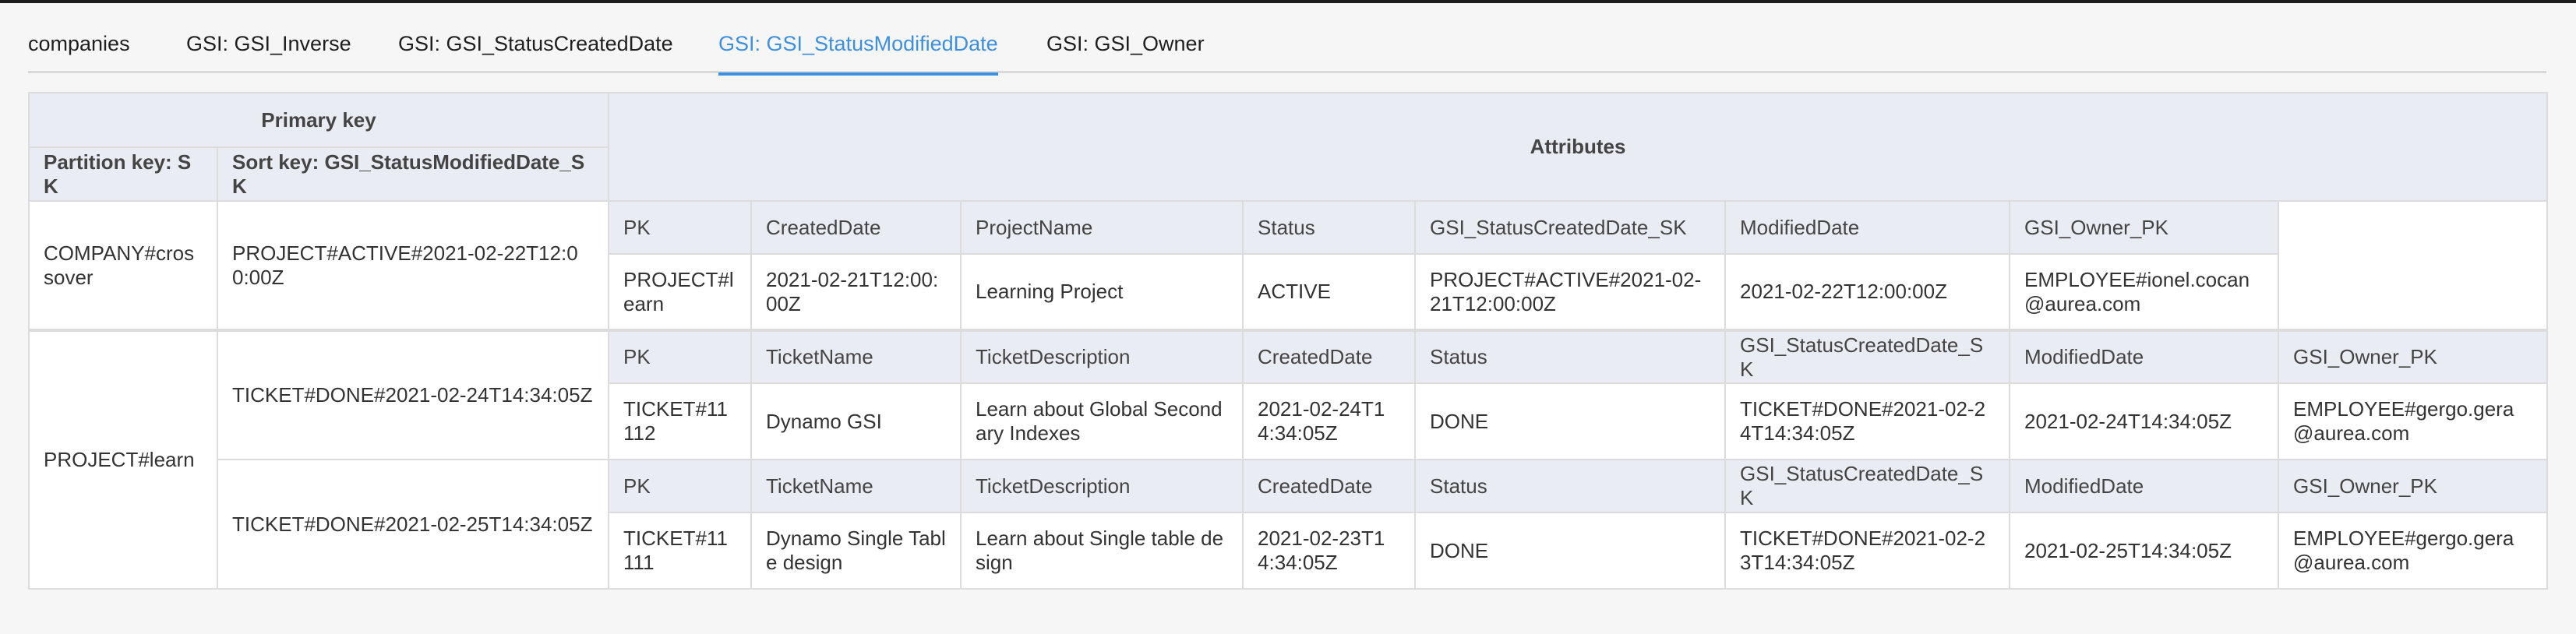  Describe the element at coordinates (1570, 292) in the screenshot. I see `attribute-value: PROJECT#ACTIVE#2021-02-21T12:00:00Z` at that location.